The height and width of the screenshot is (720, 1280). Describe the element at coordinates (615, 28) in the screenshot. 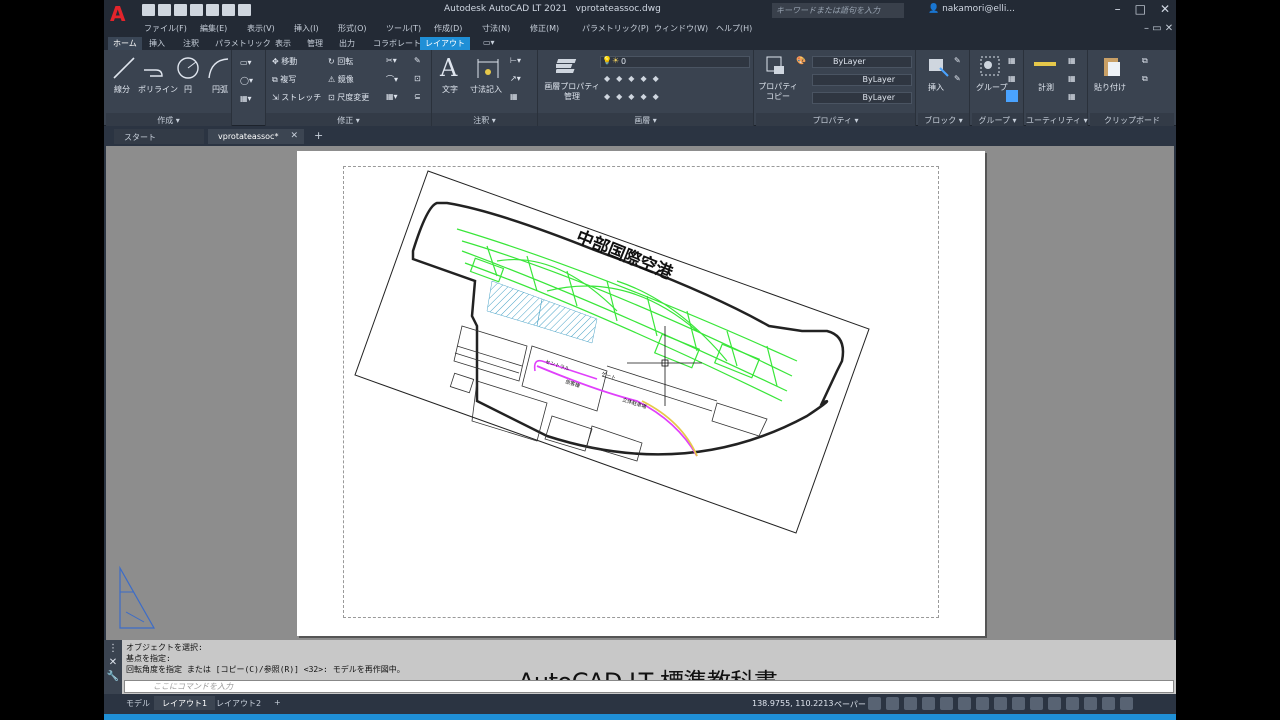

I see `menu-parametric: パラメトリック(P)` at that location.